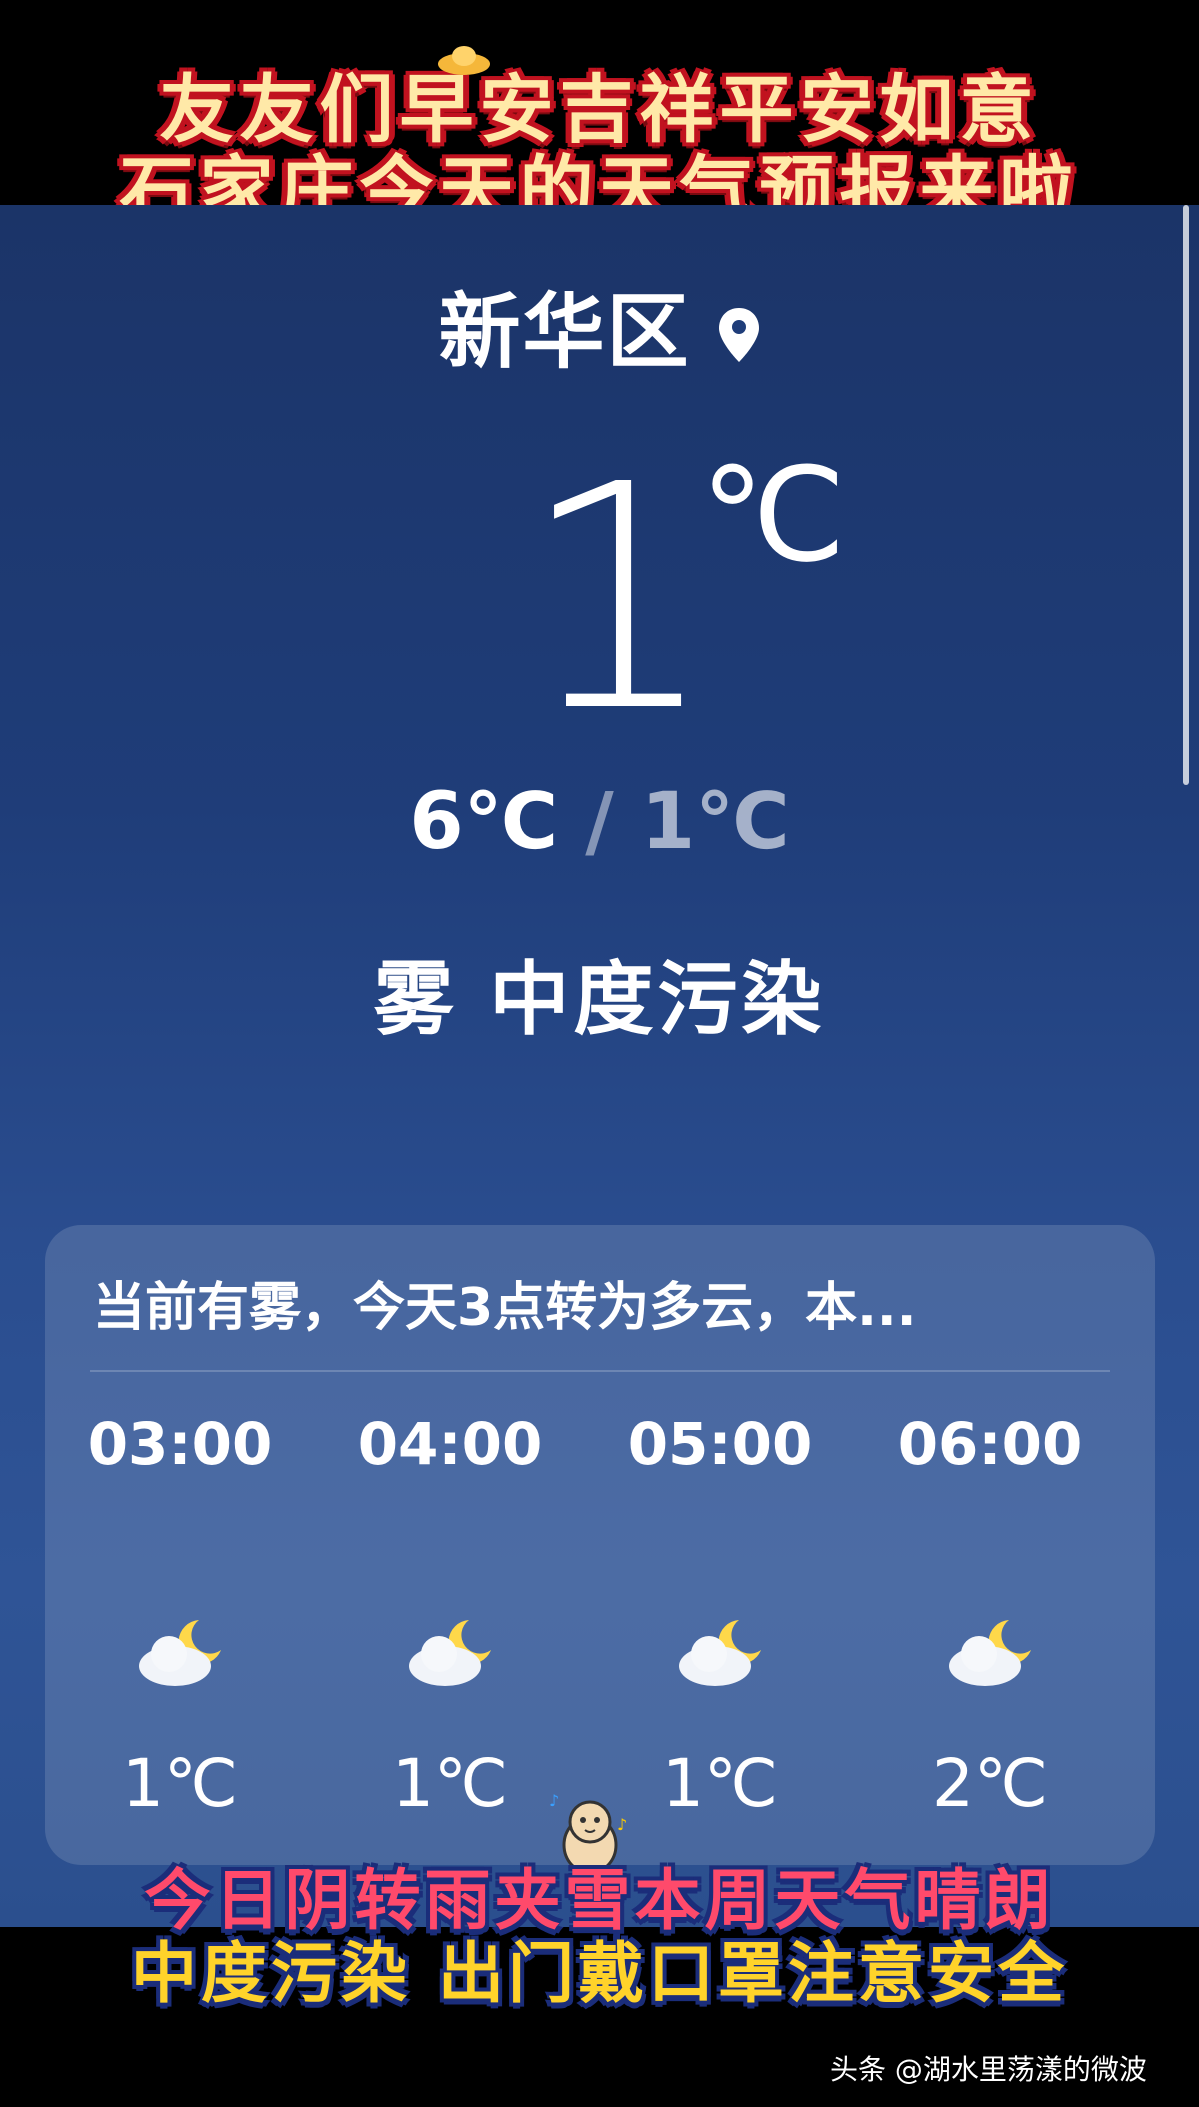  Describe the element at coordinates (738, 335) in the screenshot. I see `location-pin-icon` at that location.